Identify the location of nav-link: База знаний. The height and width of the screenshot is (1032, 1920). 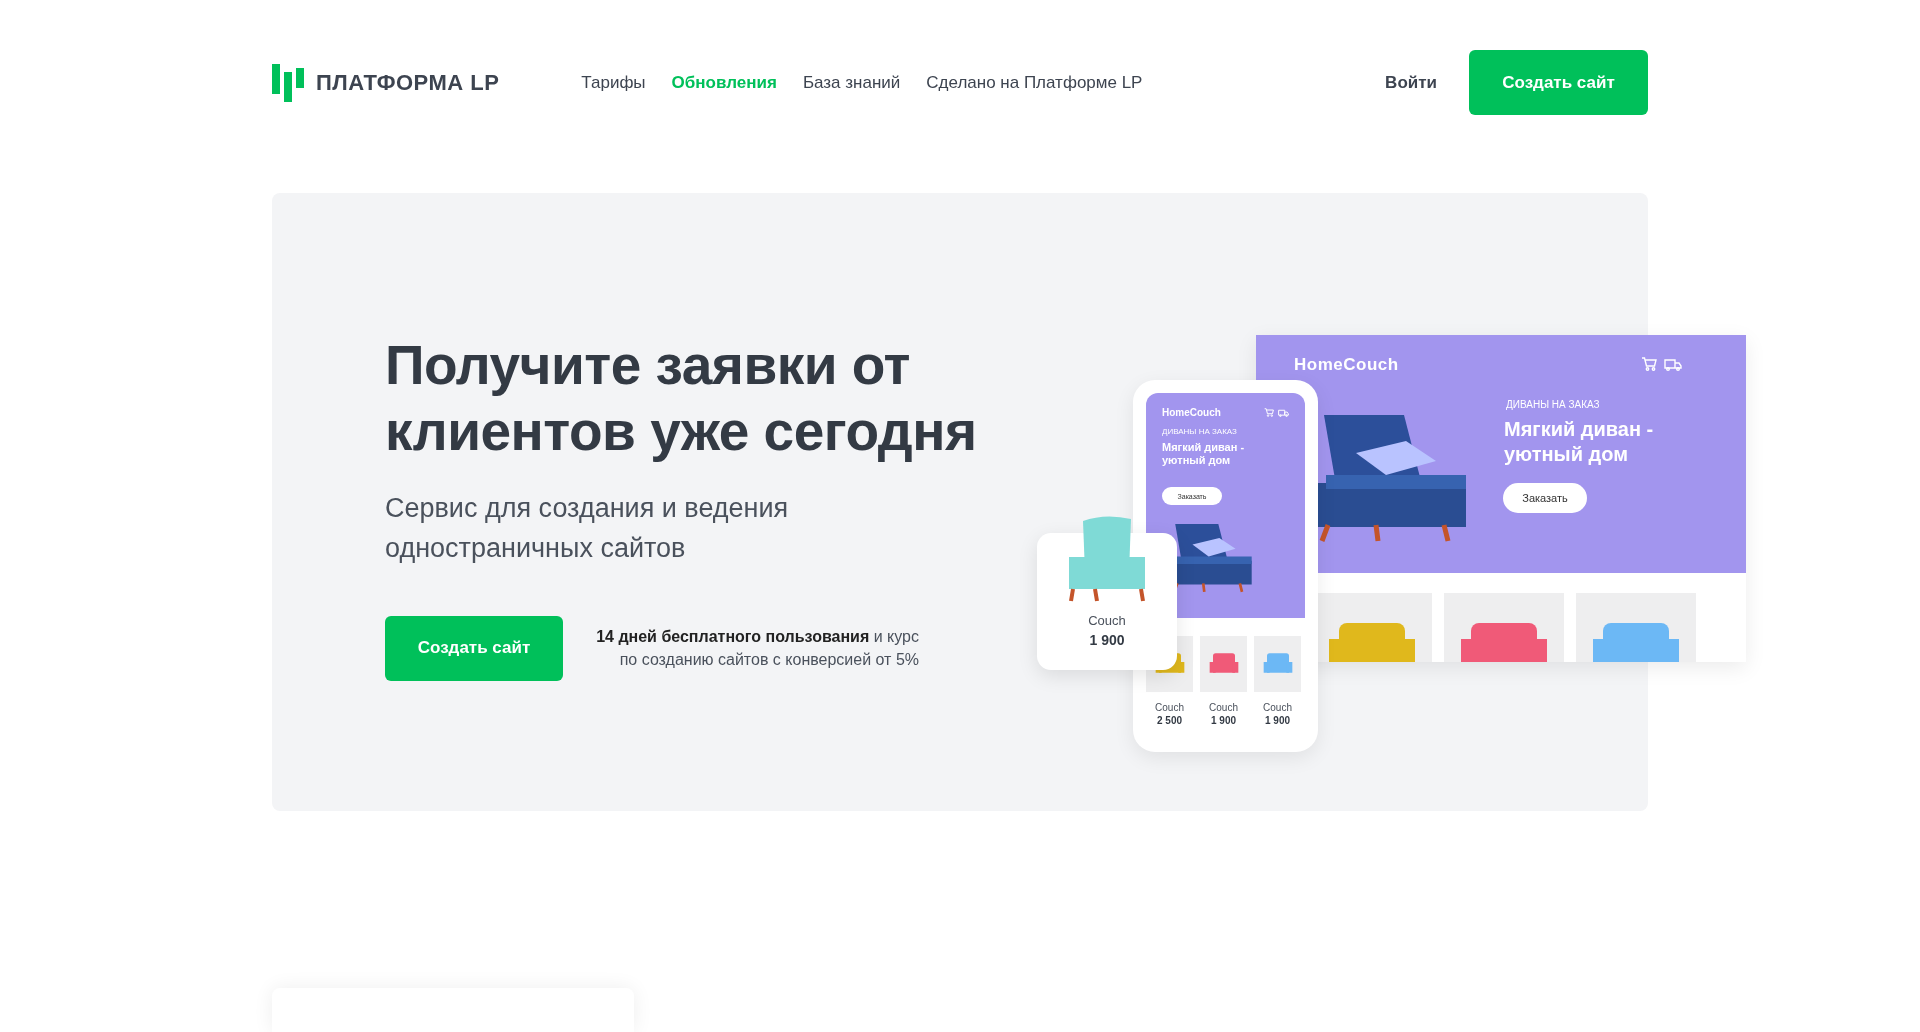
(851, 82).